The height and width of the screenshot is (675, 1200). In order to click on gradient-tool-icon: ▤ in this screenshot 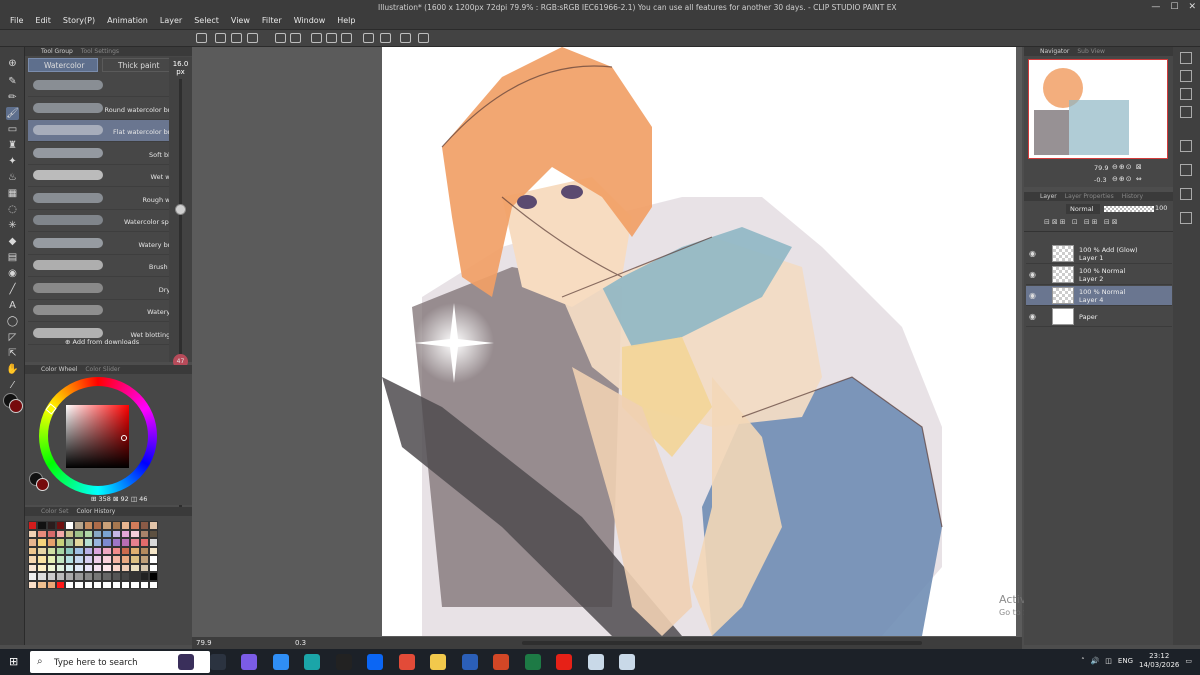, I will do `click(12, 257)`.